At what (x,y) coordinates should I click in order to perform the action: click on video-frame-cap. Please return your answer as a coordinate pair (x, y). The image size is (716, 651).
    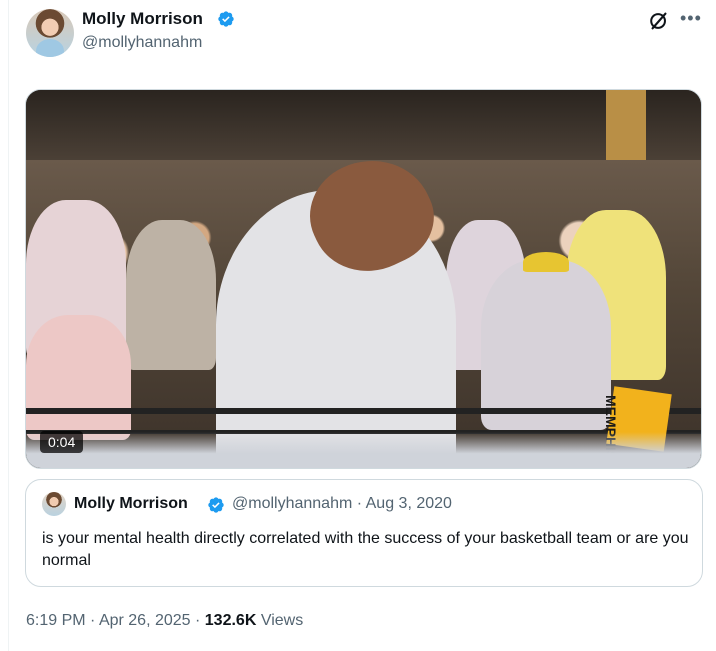
    Looking at the image, I should click on (546, 262).